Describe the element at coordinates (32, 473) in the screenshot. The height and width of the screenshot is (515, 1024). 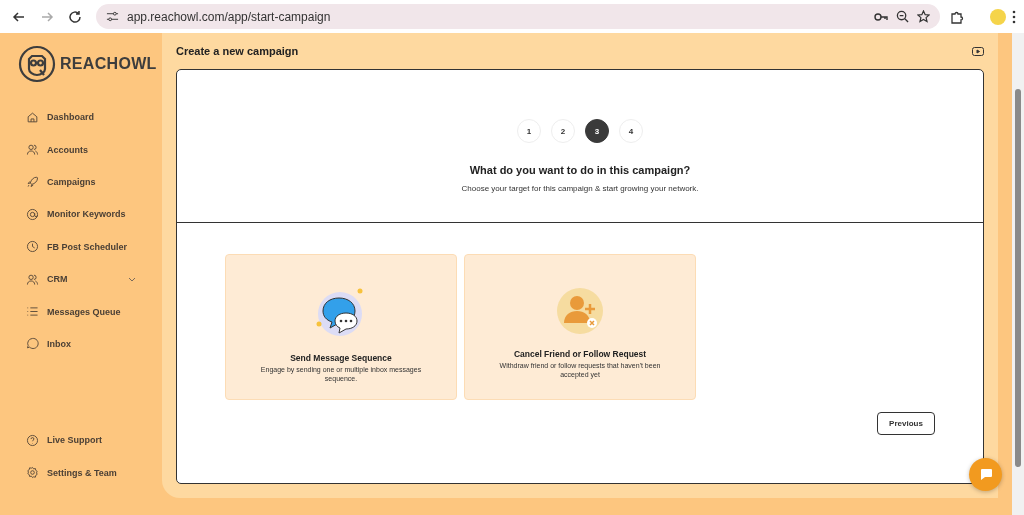
I see `settings-icon` at that location.